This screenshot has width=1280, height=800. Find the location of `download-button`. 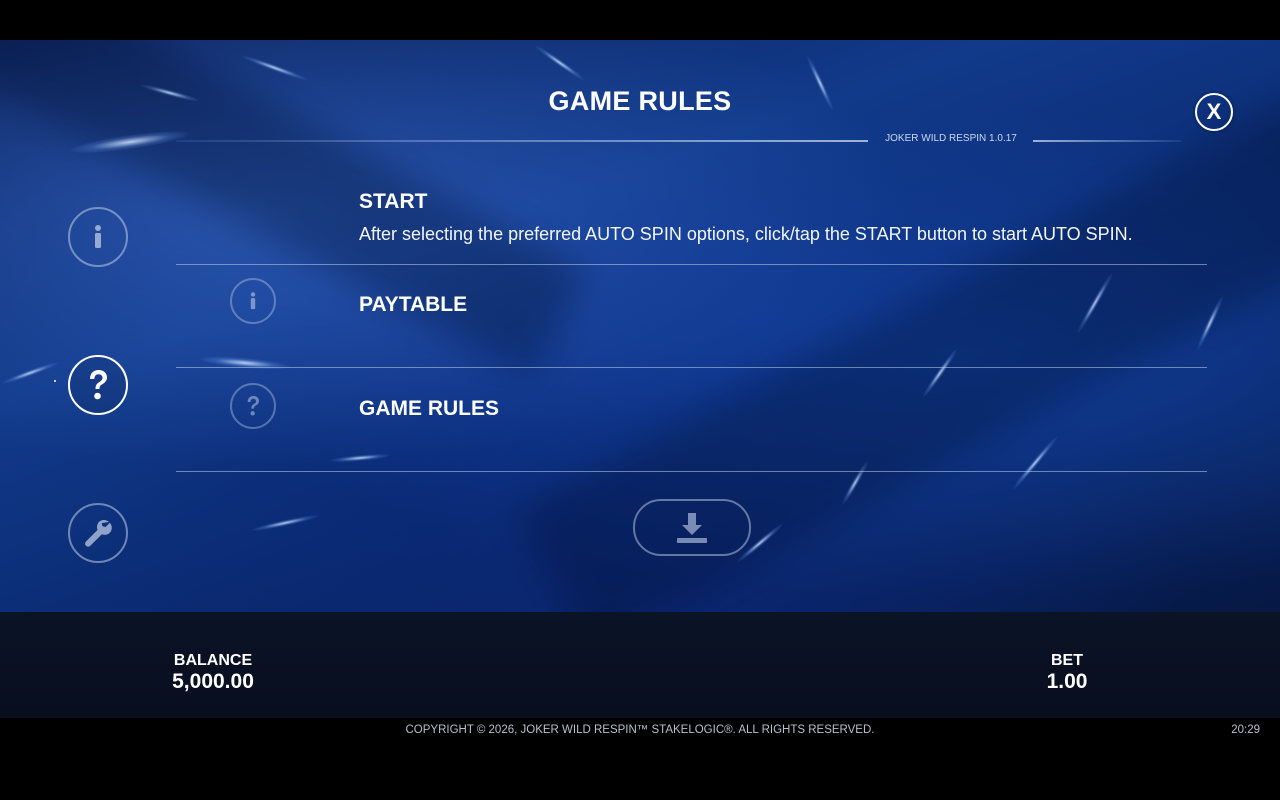

download-button is located at coordinates (692, 527).